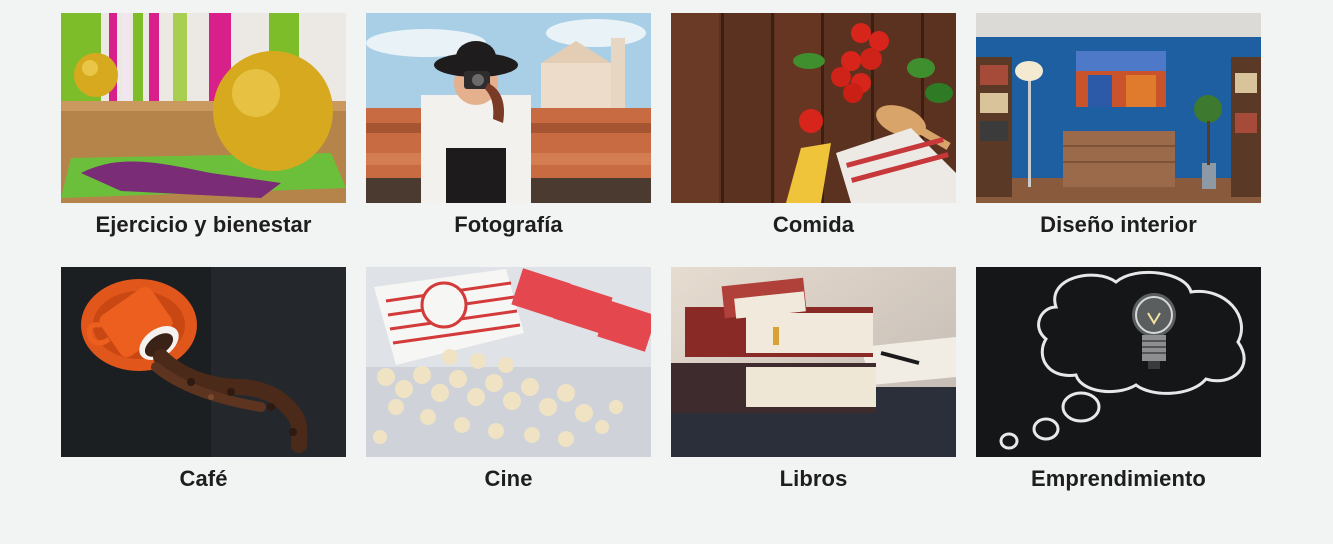 This screenshot has height=544, width=1333. I want to click on popcorn-tickets-photo, so click(508, 362).